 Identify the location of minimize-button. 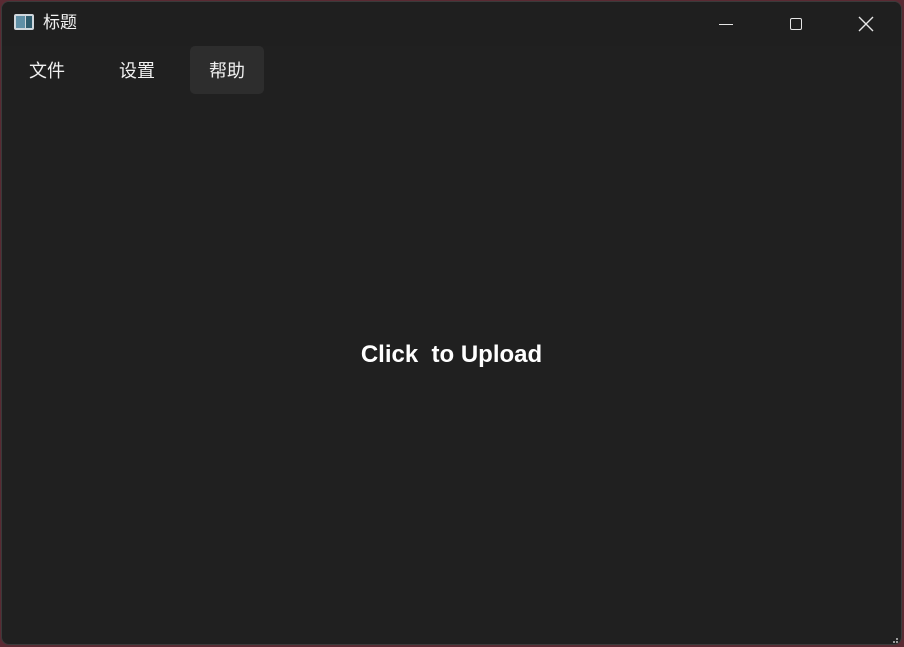
(726, 24).